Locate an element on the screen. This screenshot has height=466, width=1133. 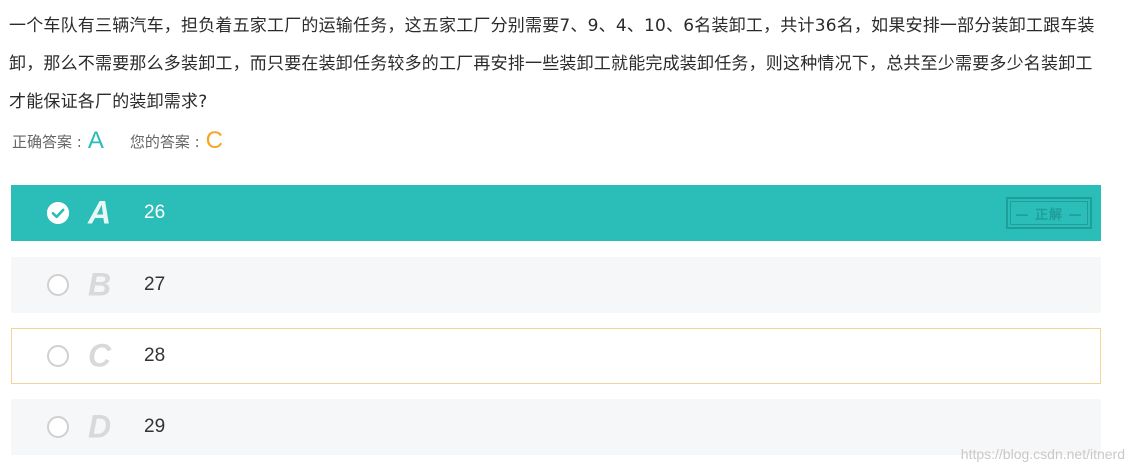
answer-summary: 正确答案 : A 您的答案 : C is located at coordinates (117, 141).